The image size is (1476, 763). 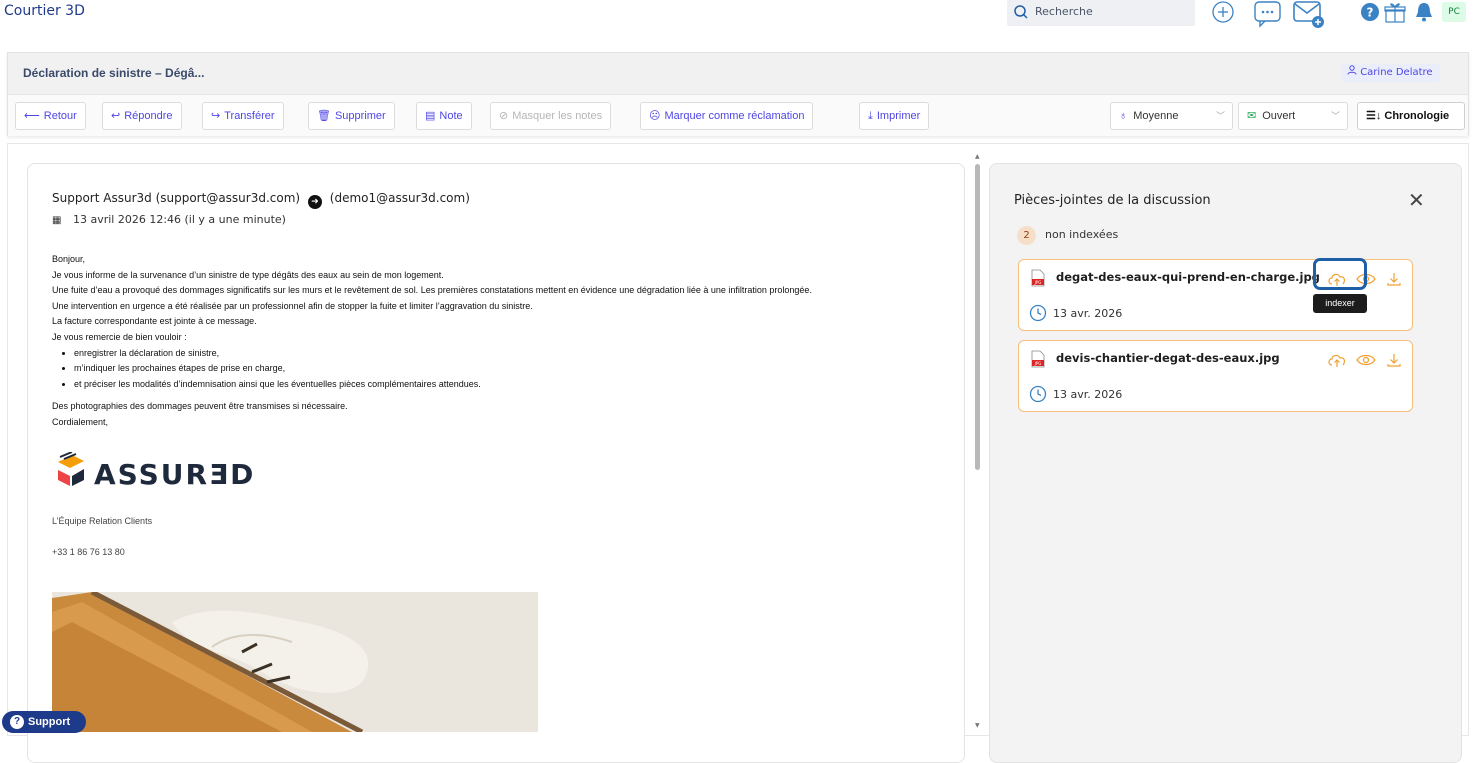 What do you see at coordinates (977, 156) in the screenshot?
I see `scroll-up-arrow: ▲` at bounding box center [977, 156].